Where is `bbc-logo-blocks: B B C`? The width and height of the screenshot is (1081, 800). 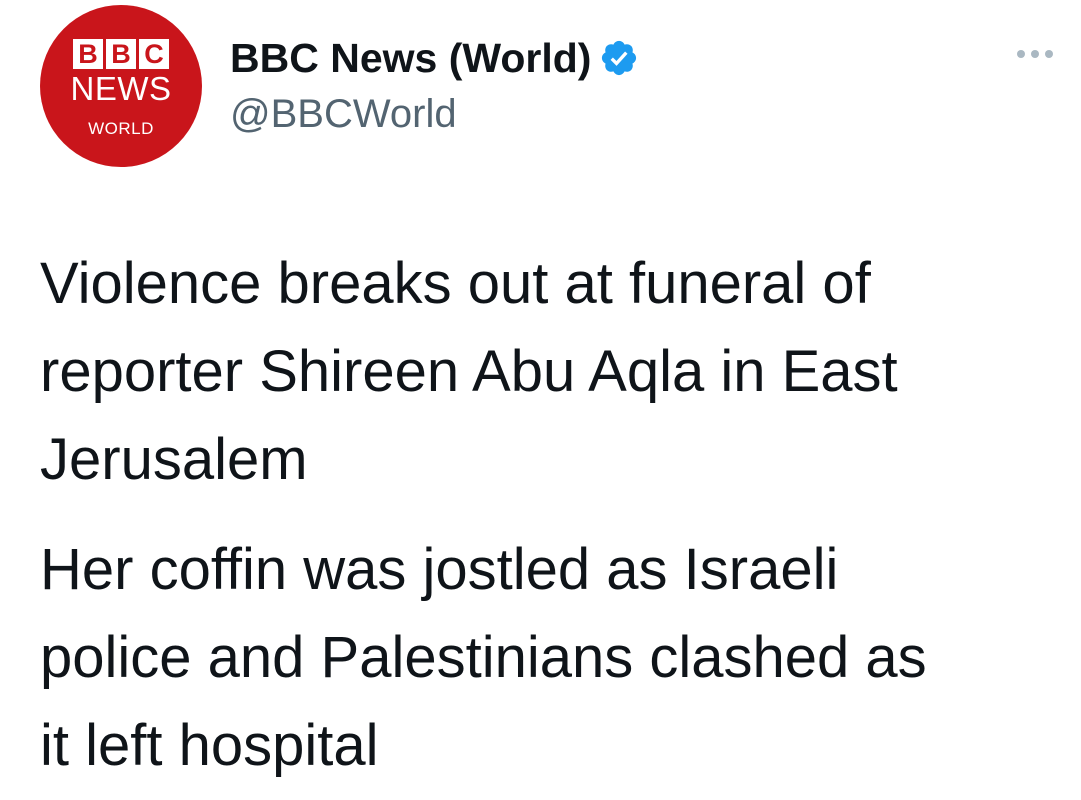
bbc-logo-blocks: B B C is located at coordinates (121, 54).